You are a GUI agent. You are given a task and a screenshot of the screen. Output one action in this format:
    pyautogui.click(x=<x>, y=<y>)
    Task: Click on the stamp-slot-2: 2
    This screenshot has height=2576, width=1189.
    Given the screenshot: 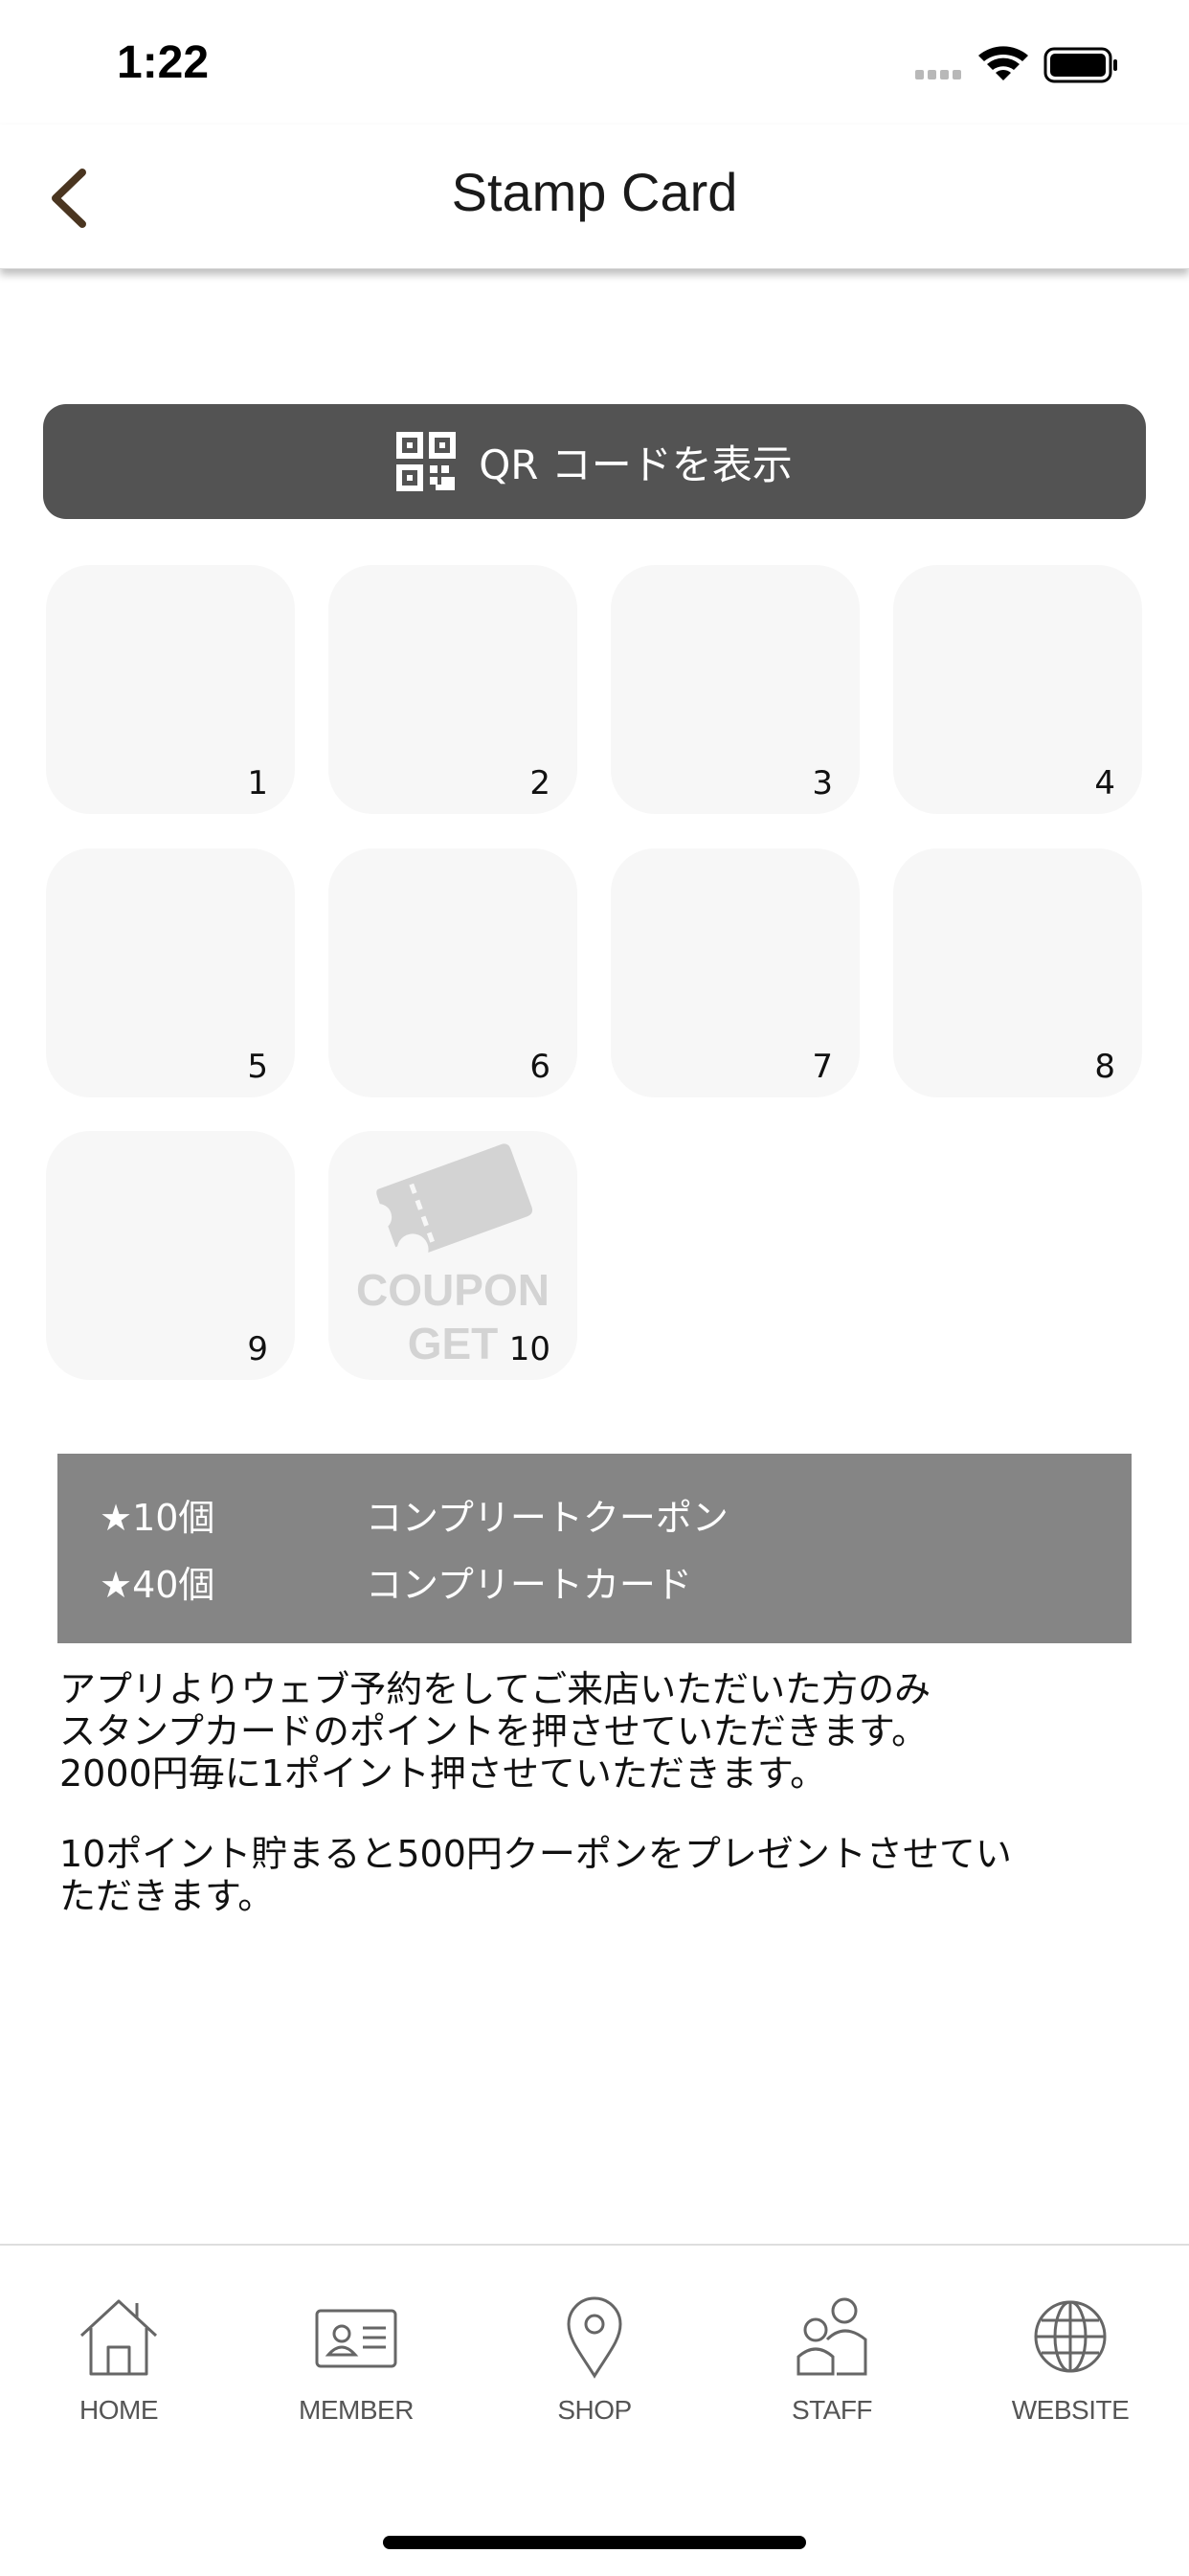 What is the action you would take?
    pyautogui.click(x=452, y=689)
    